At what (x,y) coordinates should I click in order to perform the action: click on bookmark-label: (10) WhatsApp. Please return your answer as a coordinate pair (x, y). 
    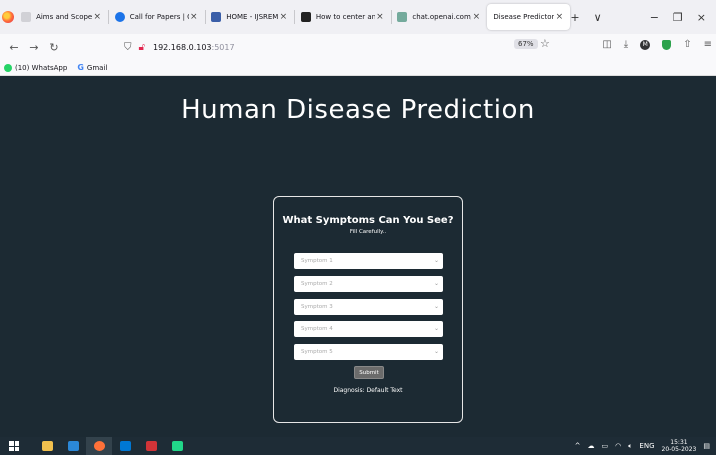
    Looking at the image, I should click on (41, 67).